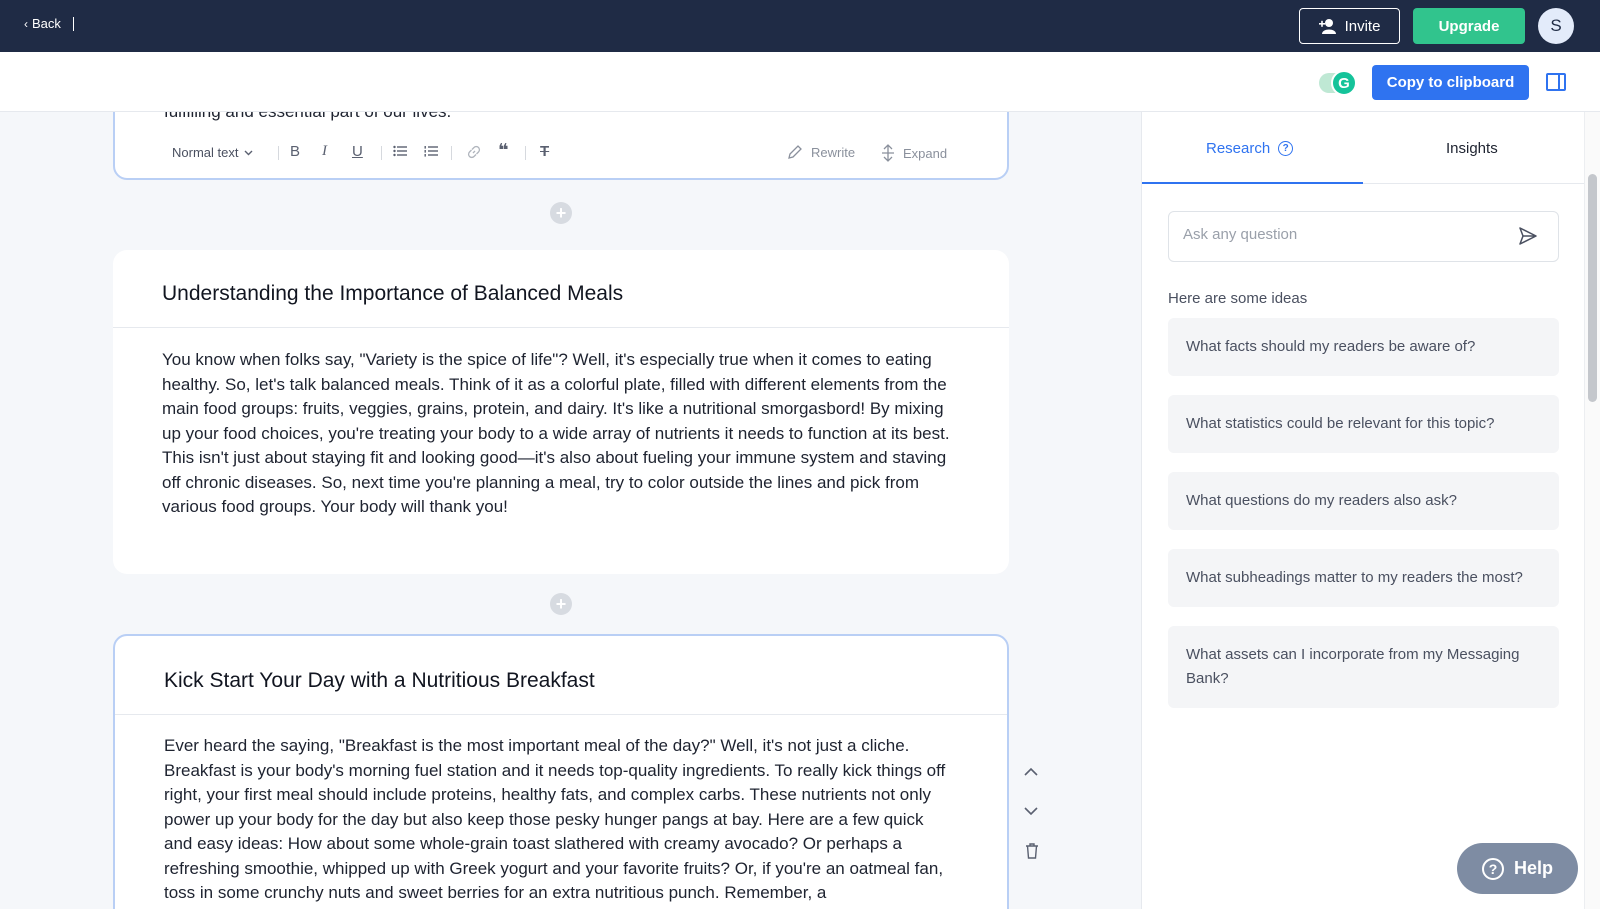  What do you see at coordinates (400, 151) in the screenshot?
I see `bullet-list-icon` at bounding box center [400, 151].